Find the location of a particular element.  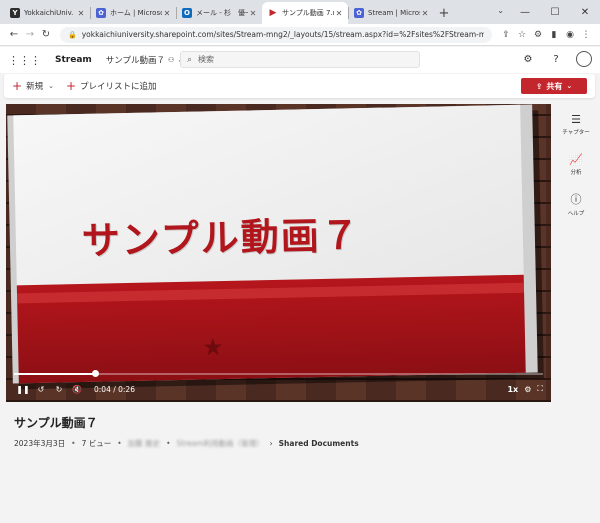

stream-video-favicon-icon: ▶ is located at coordinates (273, 13).